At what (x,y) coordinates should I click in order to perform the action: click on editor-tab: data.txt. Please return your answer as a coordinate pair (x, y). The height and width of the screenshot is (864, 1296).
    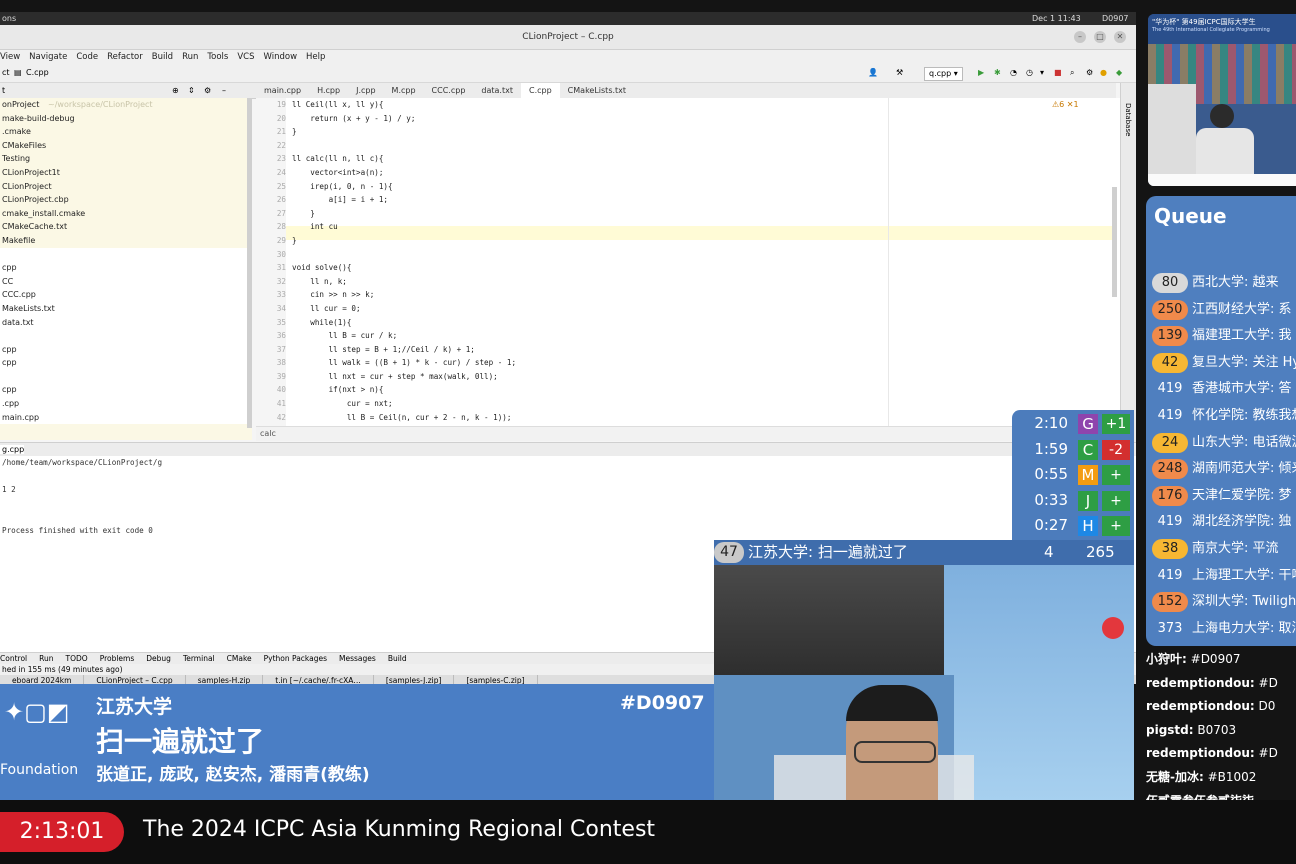
    Looking at the image, I should click on (497, 90).